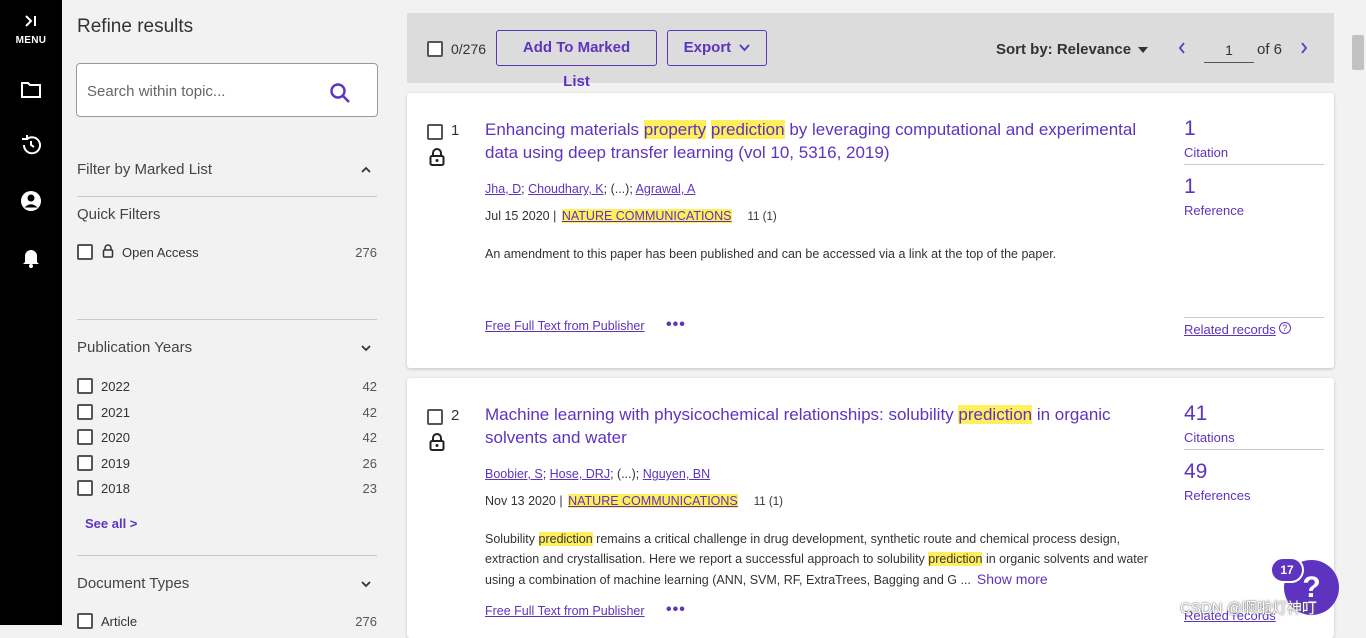  I want to click on doc-type-filter-row: Article 276, so click(227, 622).